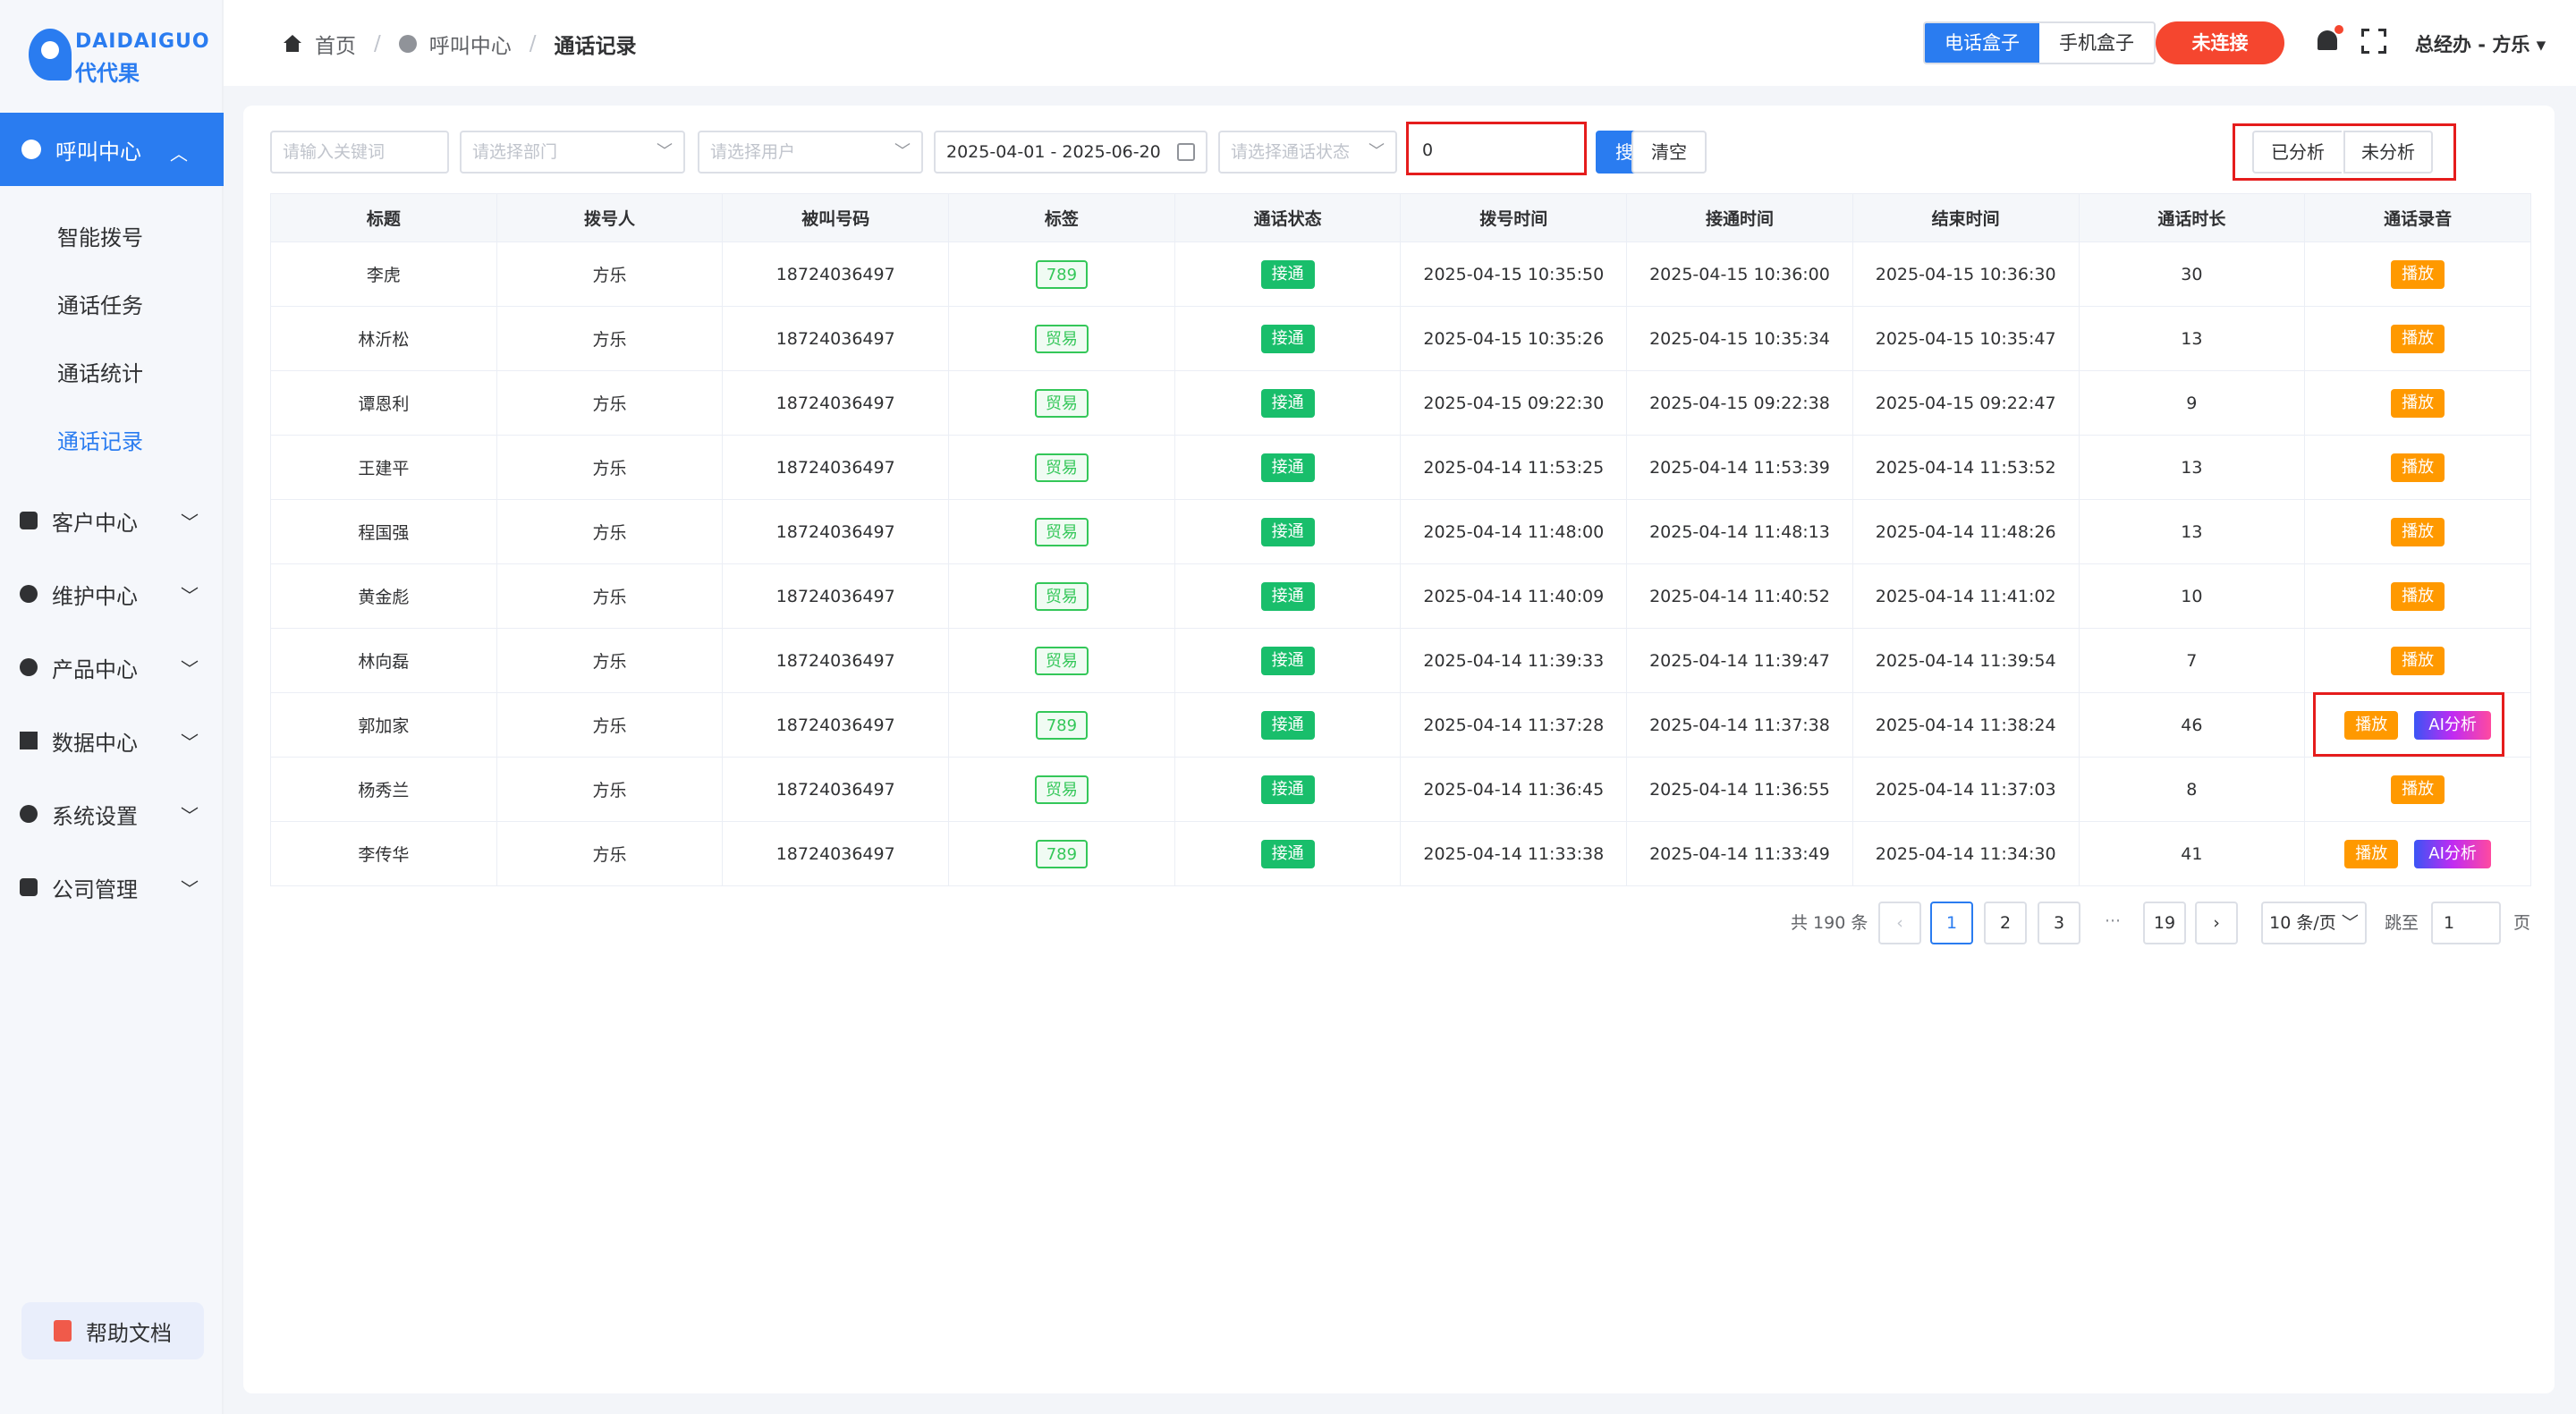 This screenshot has height=1414, width=2576. What do you see at coordinates (2373, 41) in the screenshot?
I see `fullscreen-icon` at bounding box center [2373, 41].